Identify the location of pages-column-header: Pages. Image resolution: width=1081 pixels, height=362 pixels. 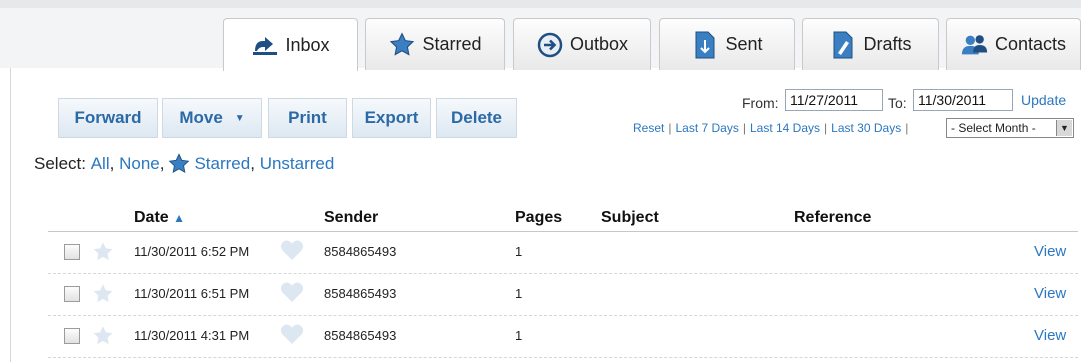
(538, 218).